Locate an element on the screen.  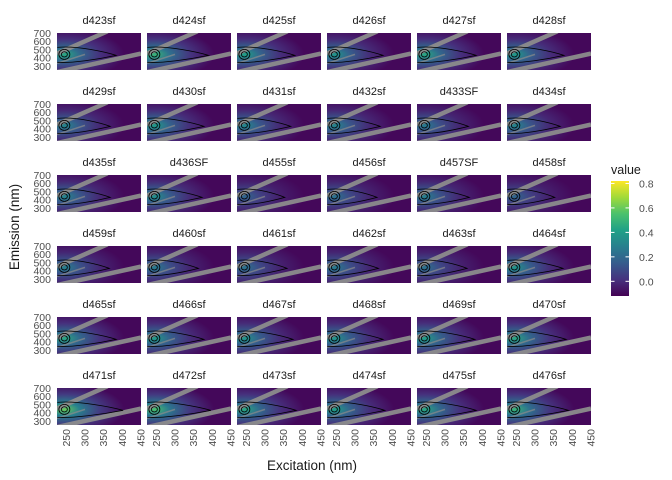
facet-label: d472sf is located at coordinates (189, 376).